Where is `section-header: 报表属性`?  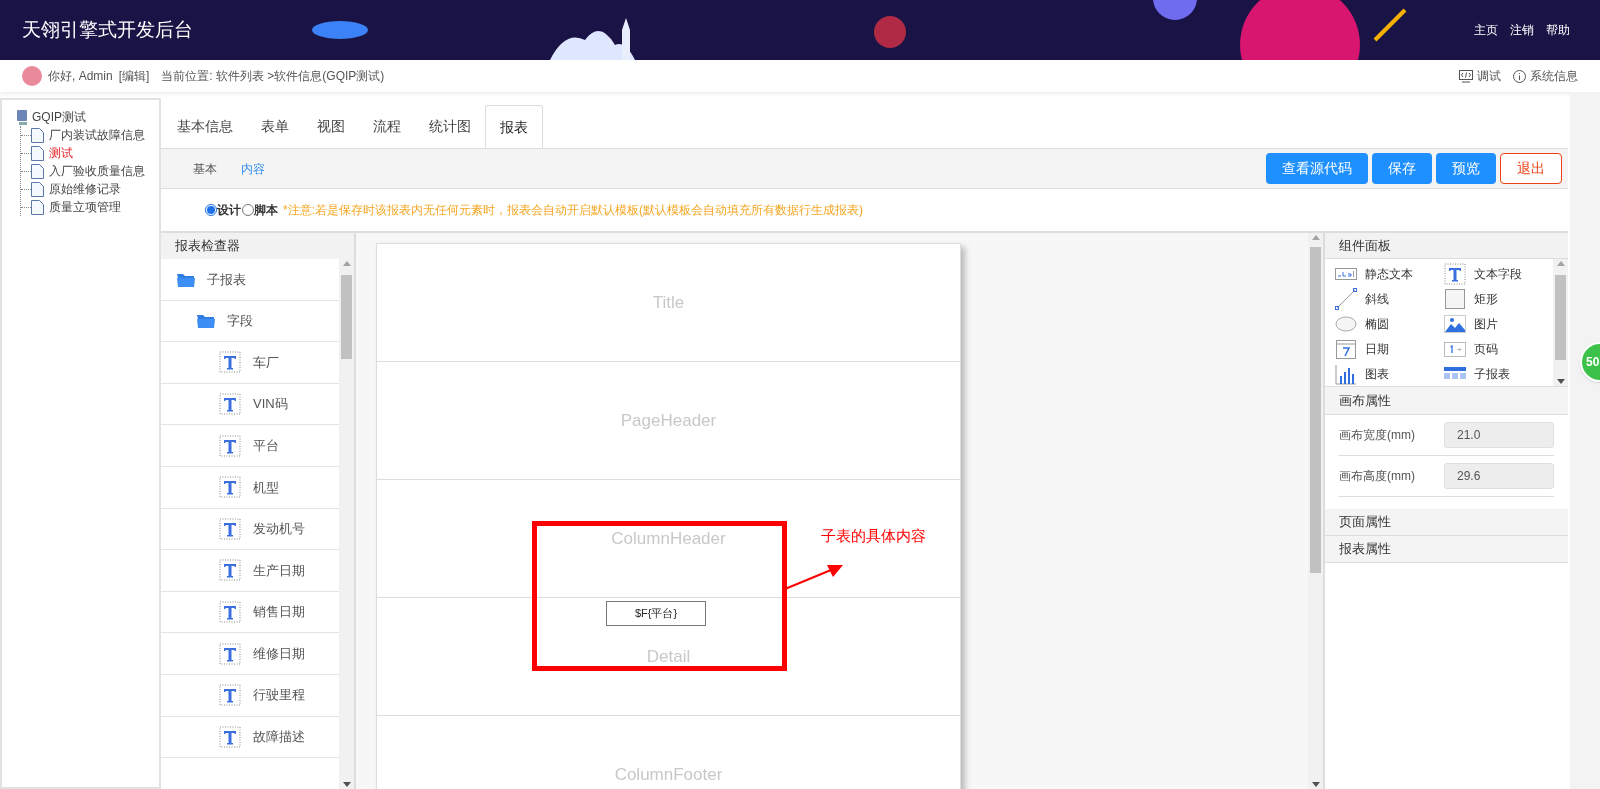
section-header: 报表属性 is located at coordinates (1446, 549).